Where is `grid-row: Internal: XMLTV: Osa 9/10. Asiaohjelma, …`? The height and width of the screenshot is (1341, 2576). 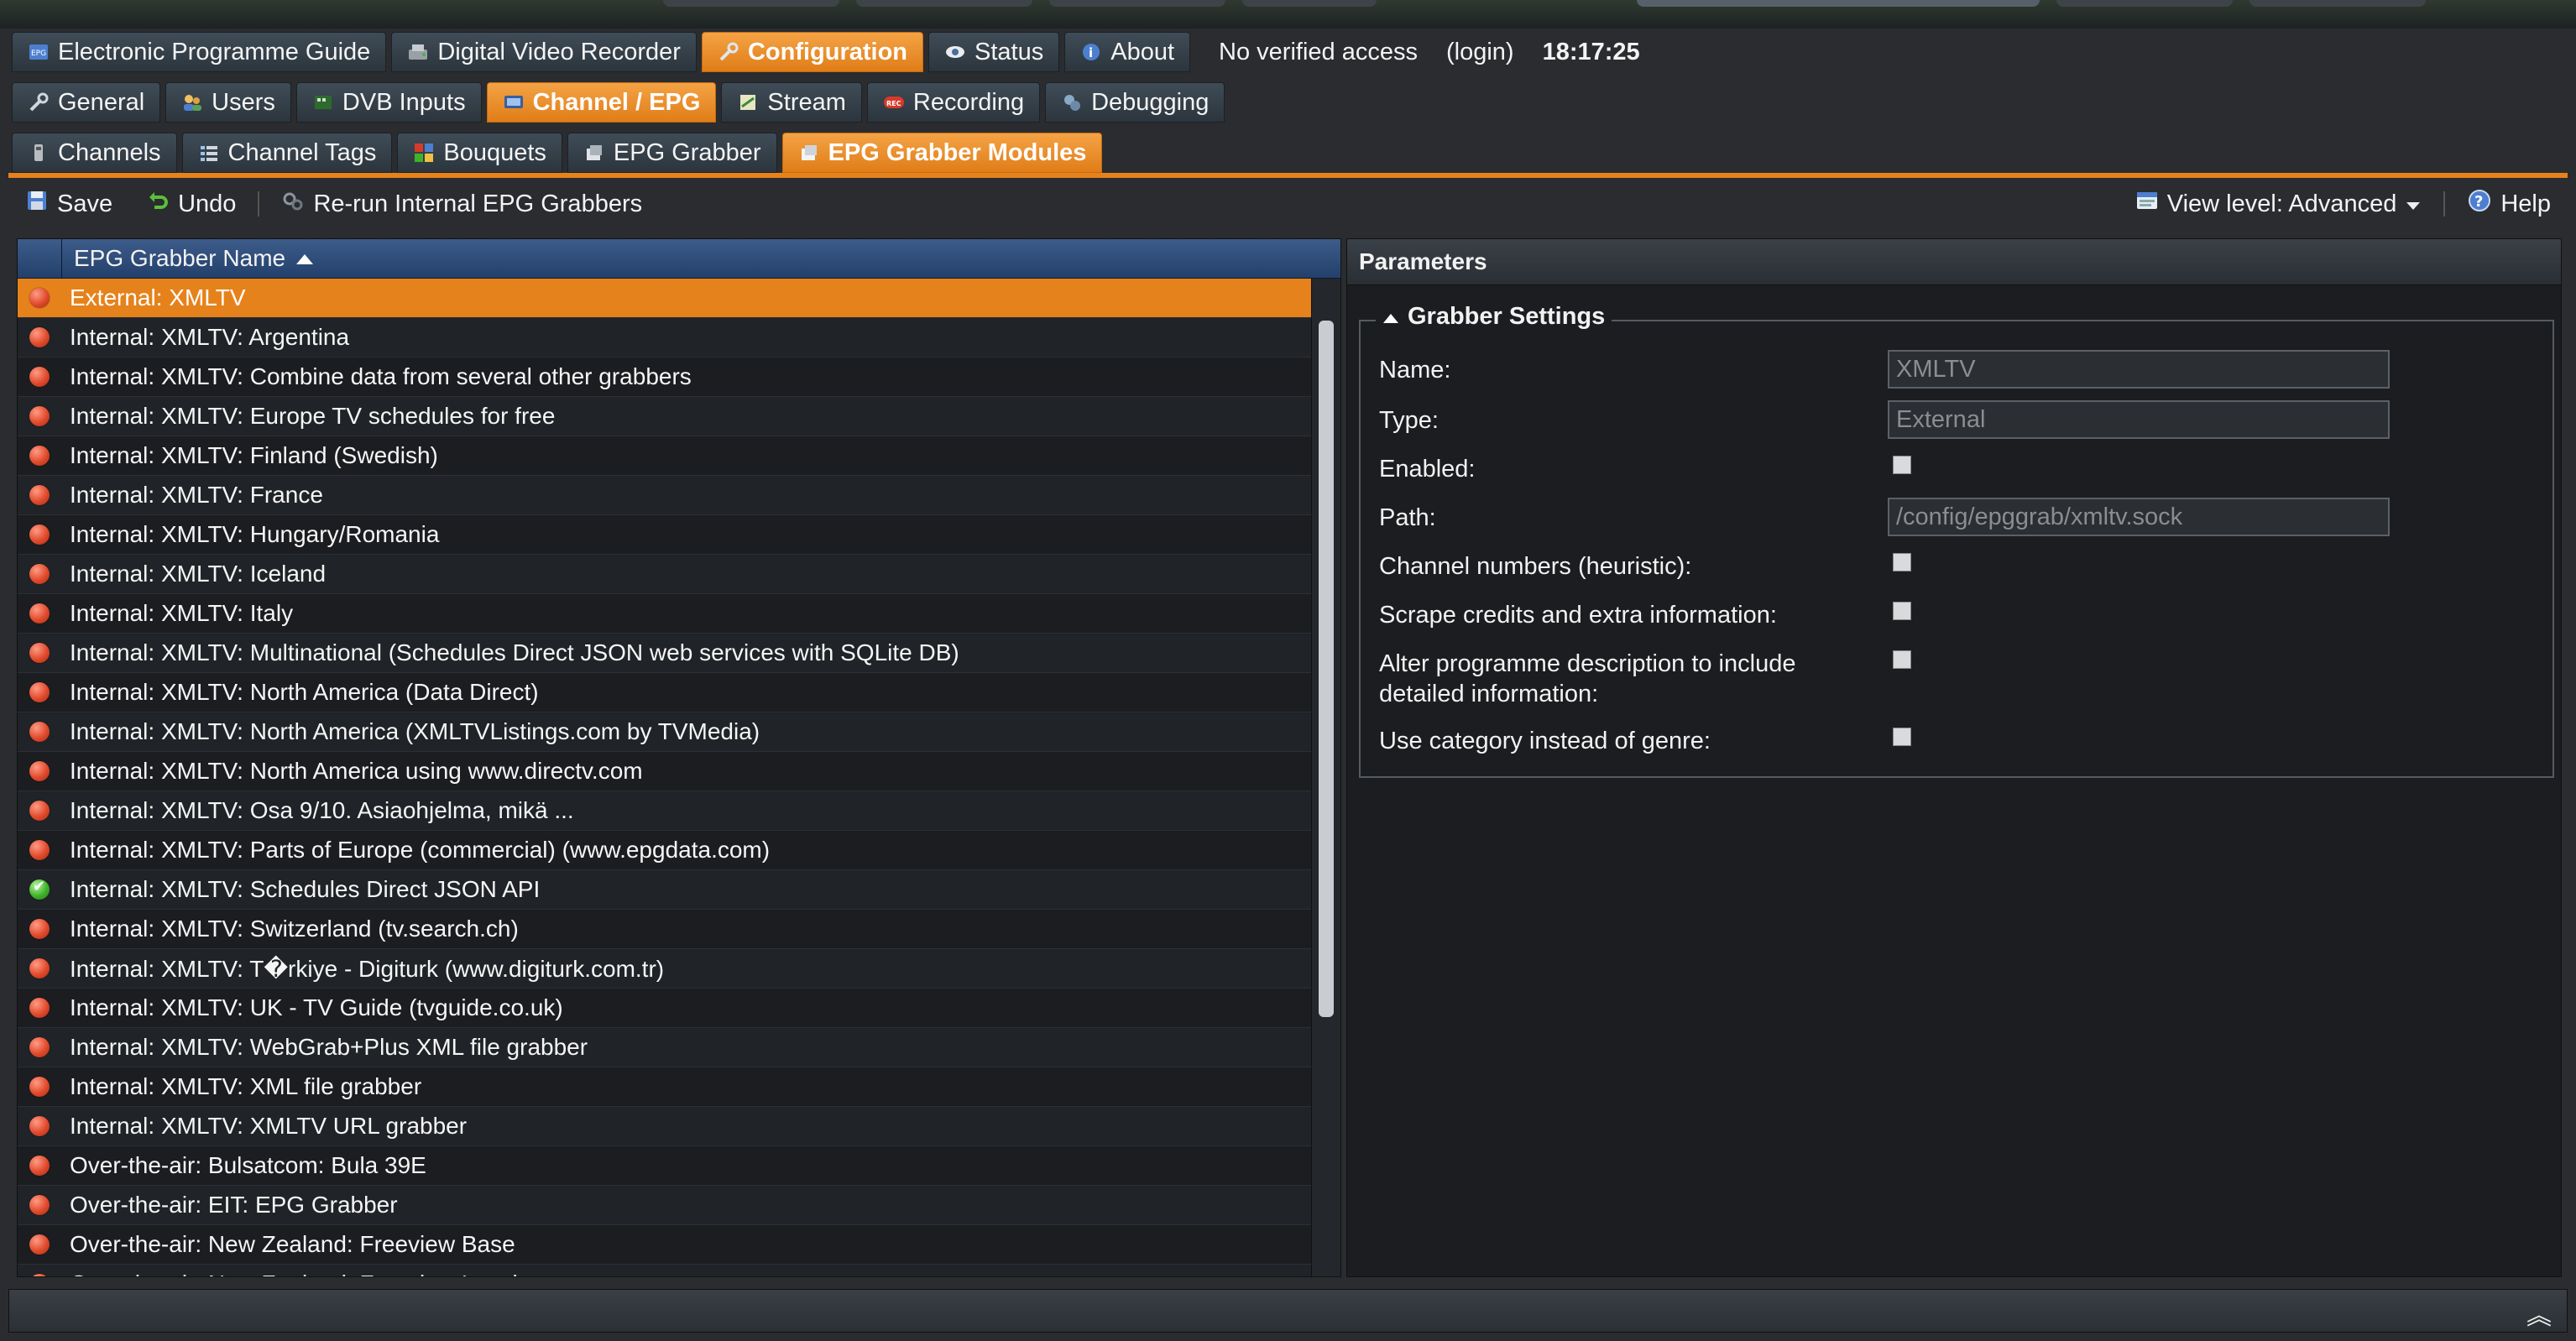 grid-row: Internal: XMLTV: Osa 9/10. Asiaohjelma, … is located at coordinates (665, 811).